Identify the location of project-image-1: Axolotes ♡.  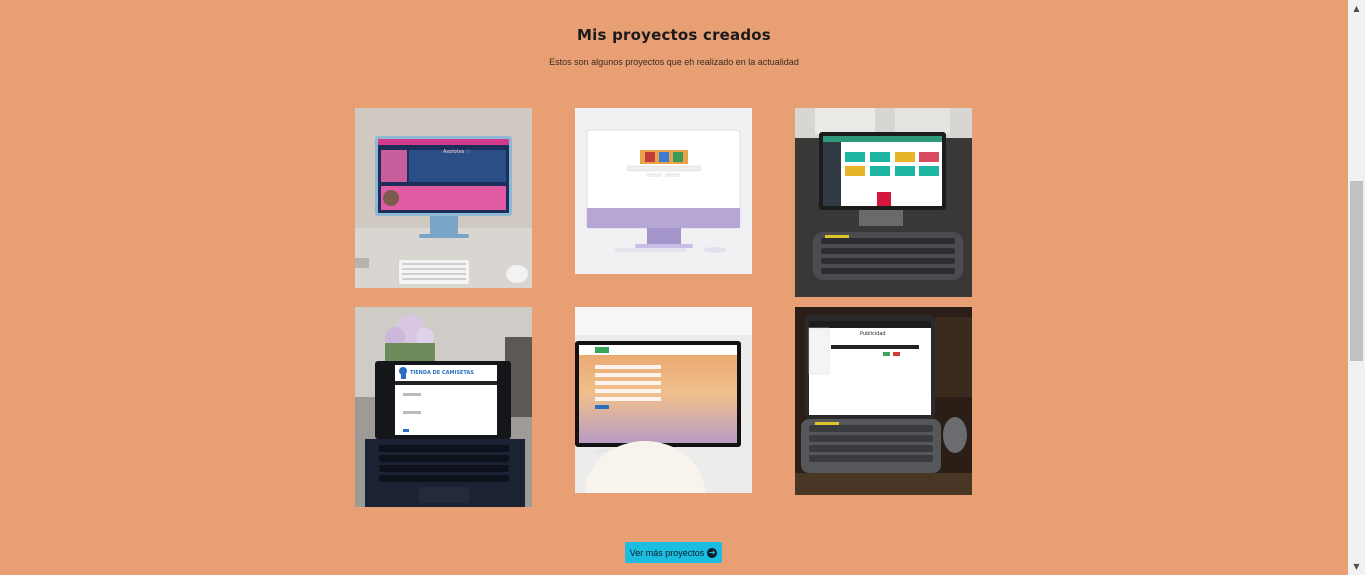
(443, 198).